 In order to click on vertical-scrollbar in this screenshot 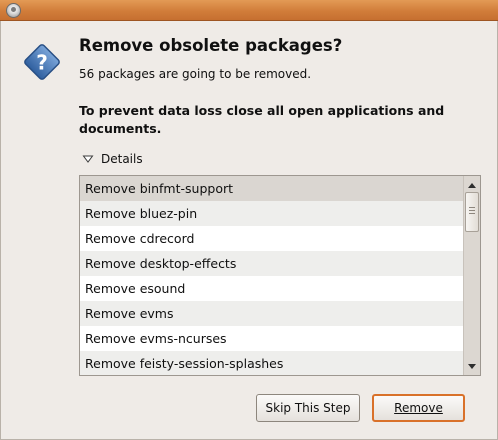, I will do `click(471, 275)`.